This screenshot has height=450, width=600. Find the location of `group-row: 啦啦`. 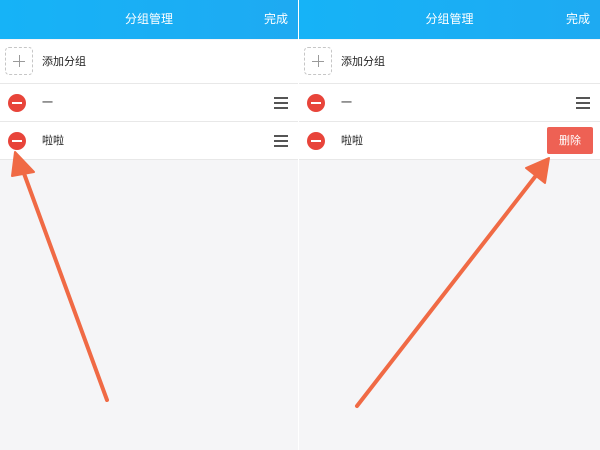

group-row: 啦啦 is located at coordinates (149, 141).